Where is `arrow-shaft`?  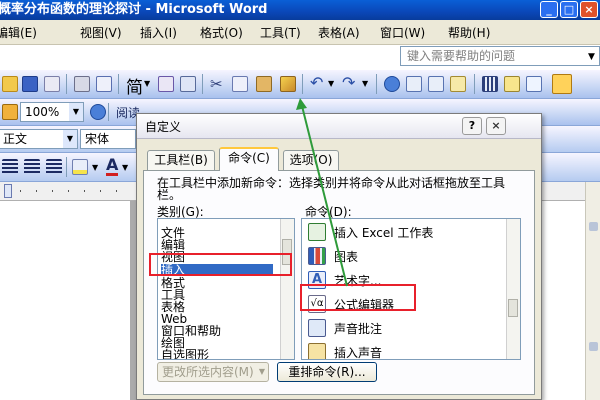
arrow-shaft is located at coordinates (324, 196).